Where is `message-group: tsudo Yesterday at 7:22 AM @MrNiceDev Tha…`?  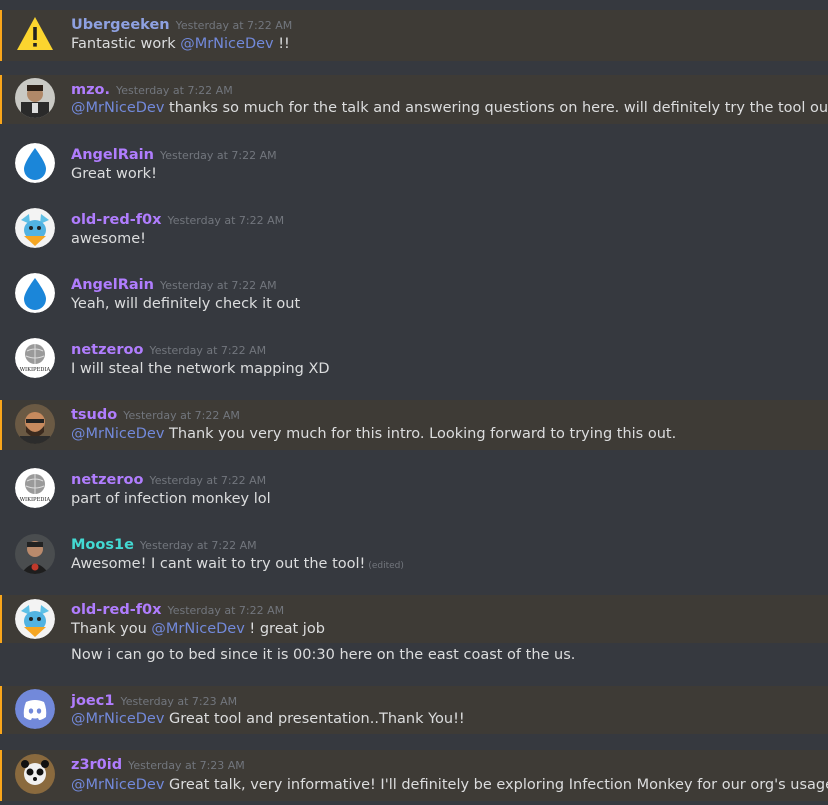
message-group: tsudo Yesterday at 7:22 AM @MrNiceDev Tha… is located at coordinates (414, 425).